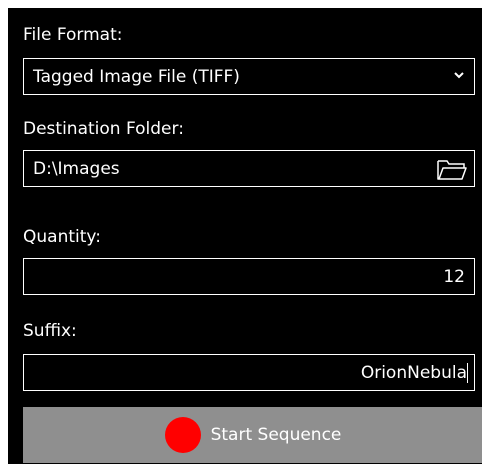 This screenshot has width=482, height=470. What do you see at coordinates (50, 331) in the screenshot?
I see `suffix-label: Suffix:` at bounding box center [50, 331].